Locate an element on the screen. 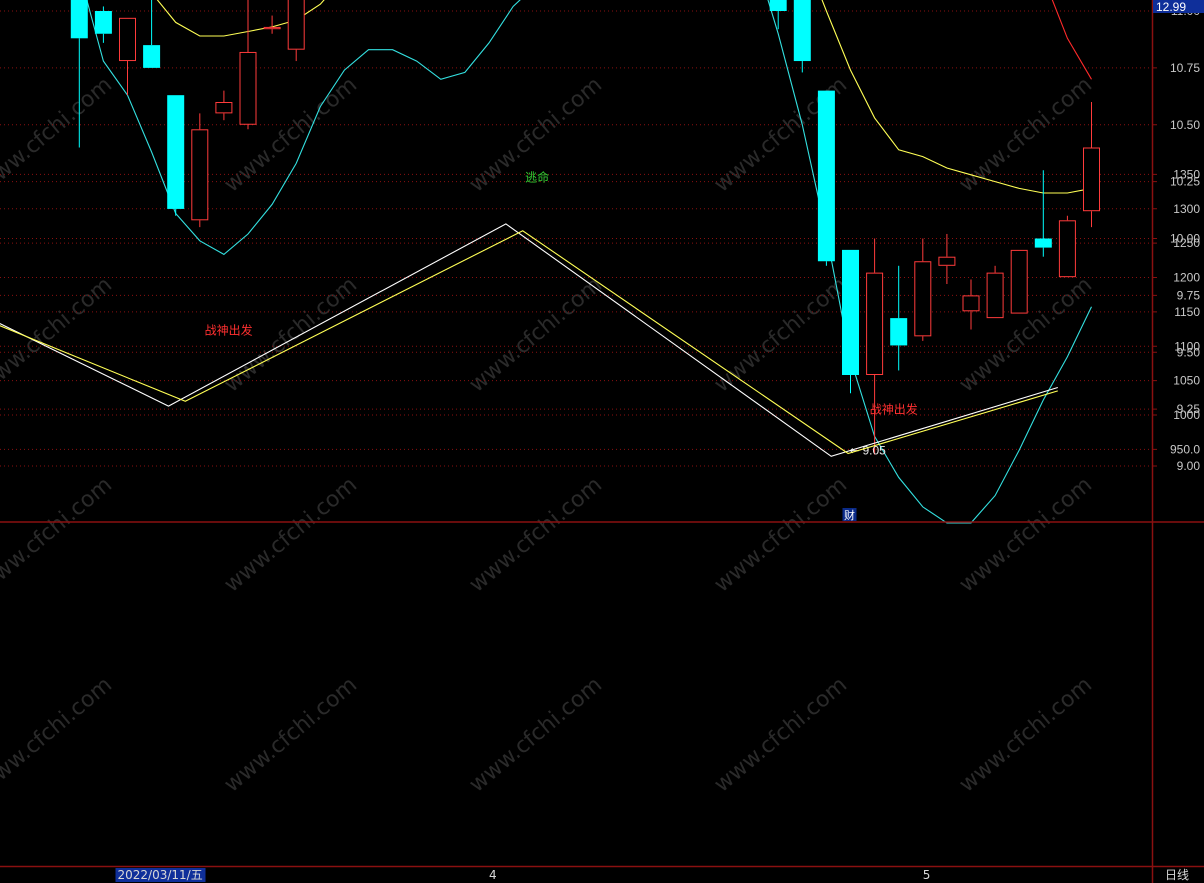  oscillator-signal-label: 逃命 is located at coordinates (537, 176).